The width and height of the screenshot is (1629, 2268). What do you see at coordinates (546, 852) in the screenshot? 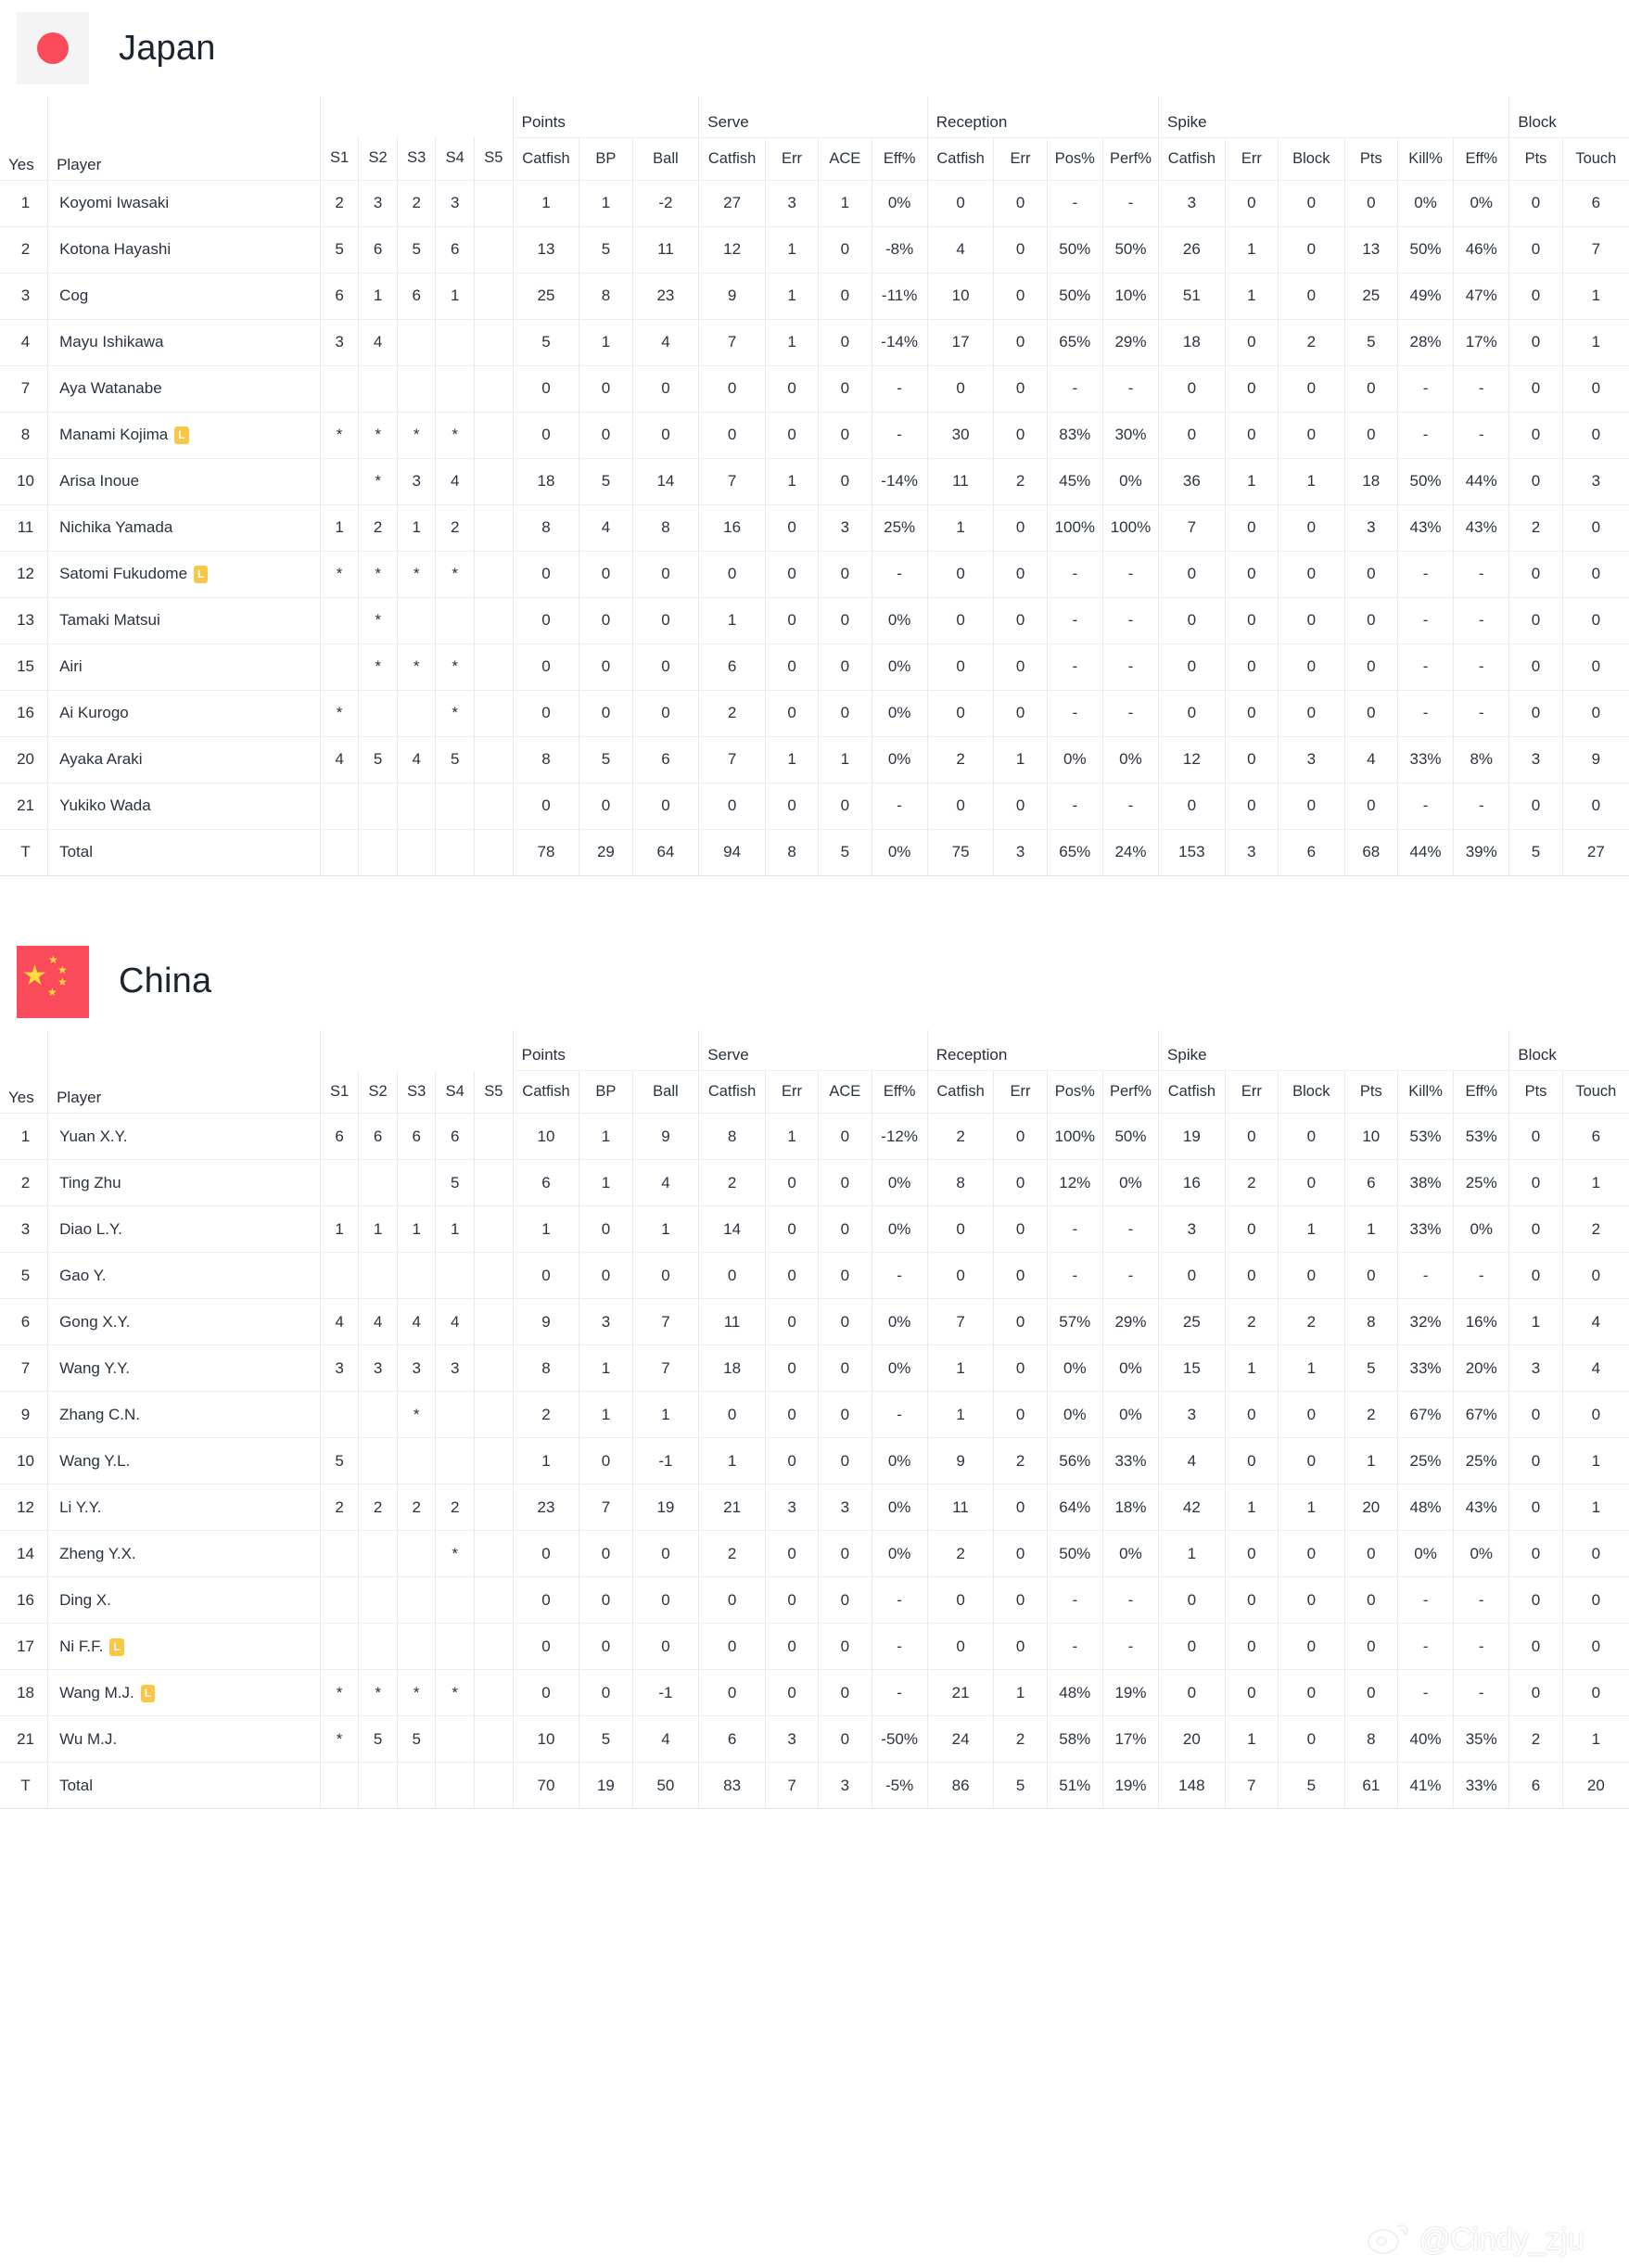
I see `cell-stat: 78` at bounding box center [546, 852].